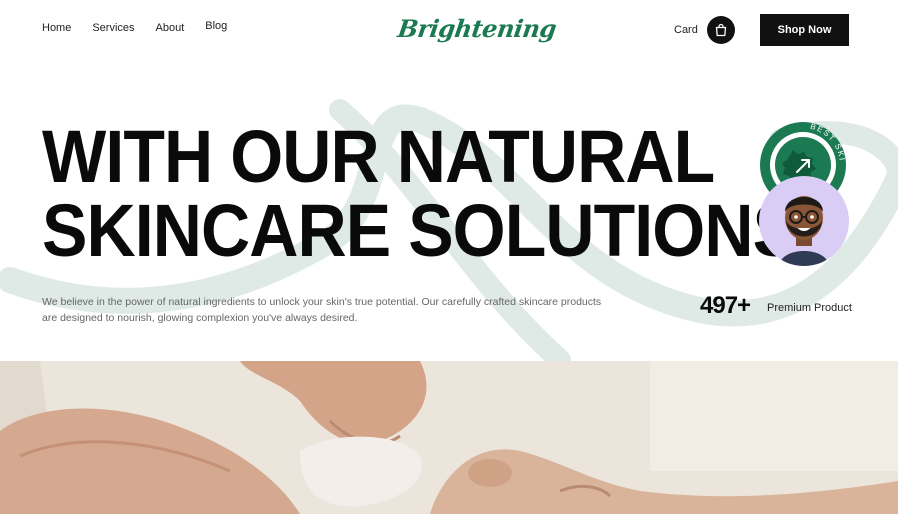 The height and width of the screenshot is (514, 898). I want to click on nav-links: Home Services About Blog, so click(134, 27).